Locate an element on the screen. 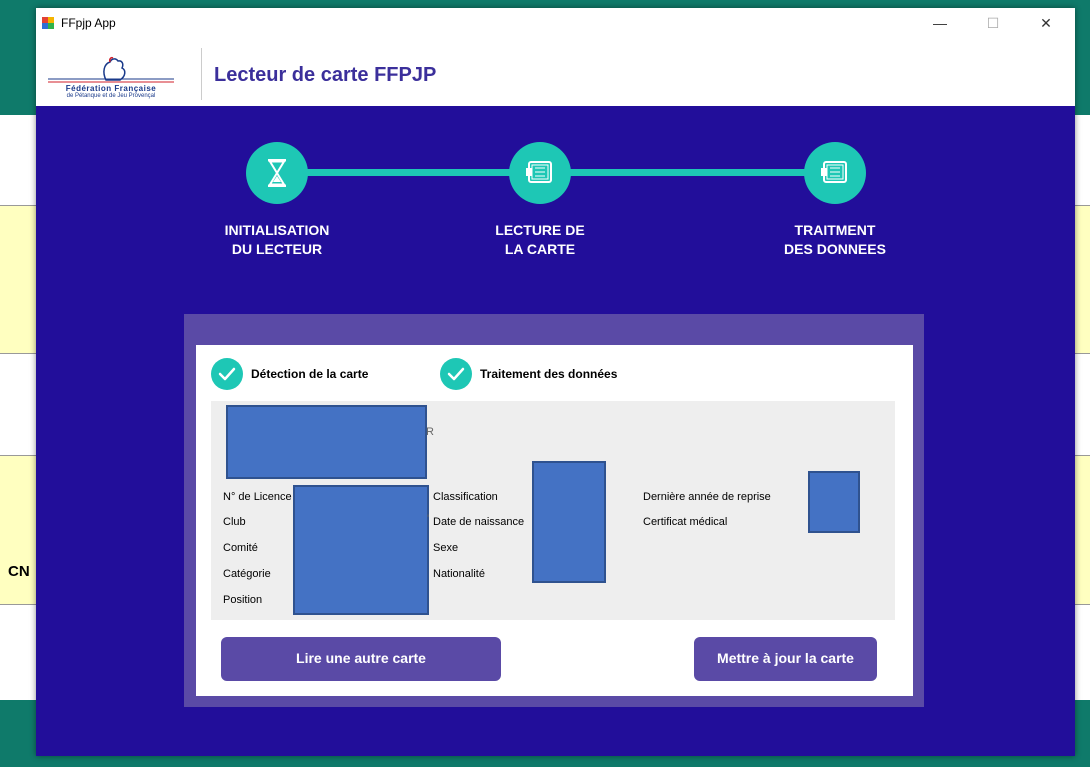 The image size is (1090, 767). title-bar: FFpjp App — ☐ ✕ is located at coordinates (555, 23).